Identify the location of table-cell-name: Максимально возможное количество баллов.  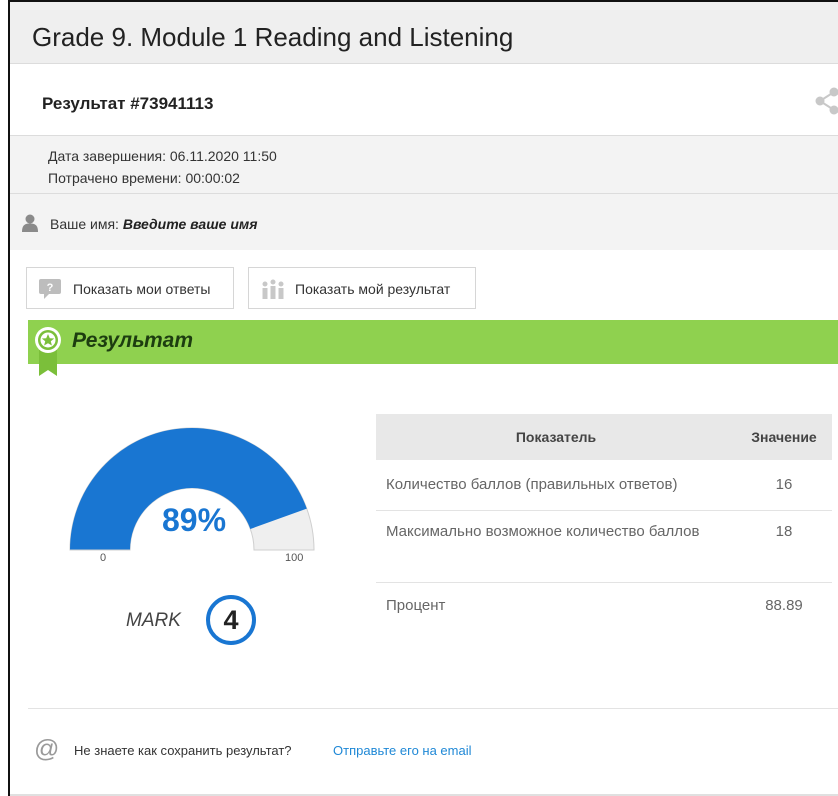
(543, 531).